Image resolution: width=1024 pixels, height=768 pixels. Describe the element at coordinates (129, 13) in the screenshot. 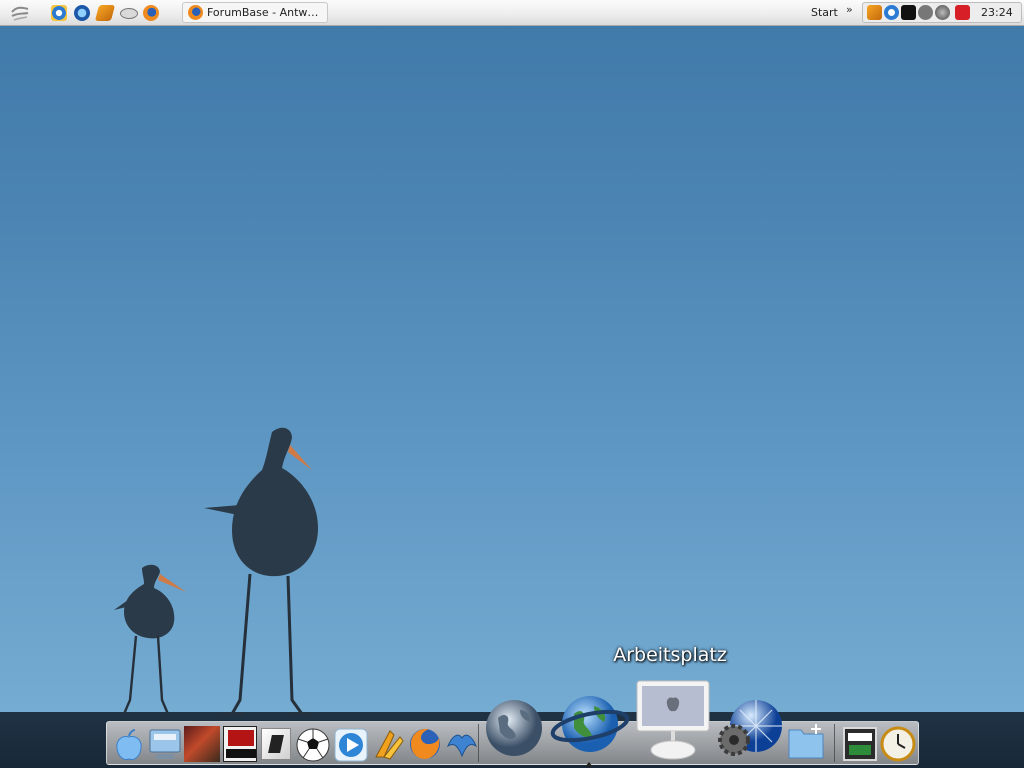

I see `disk-icon` at that location.